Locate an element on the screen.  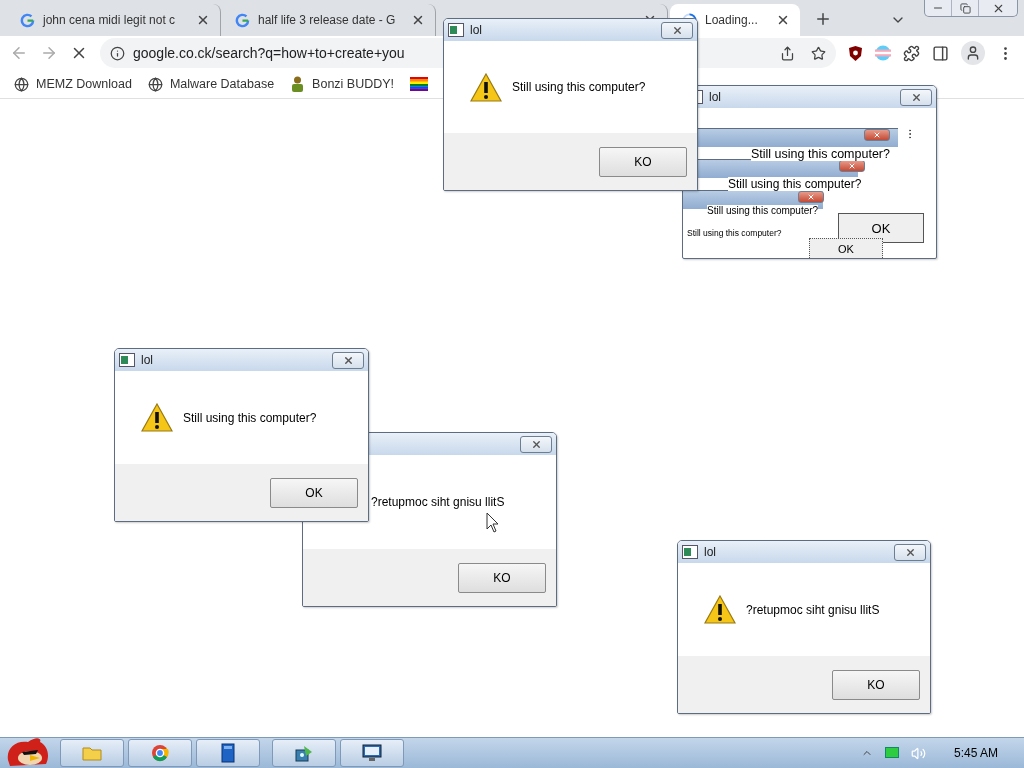
shield-icon is located at coordinates (855, 53).